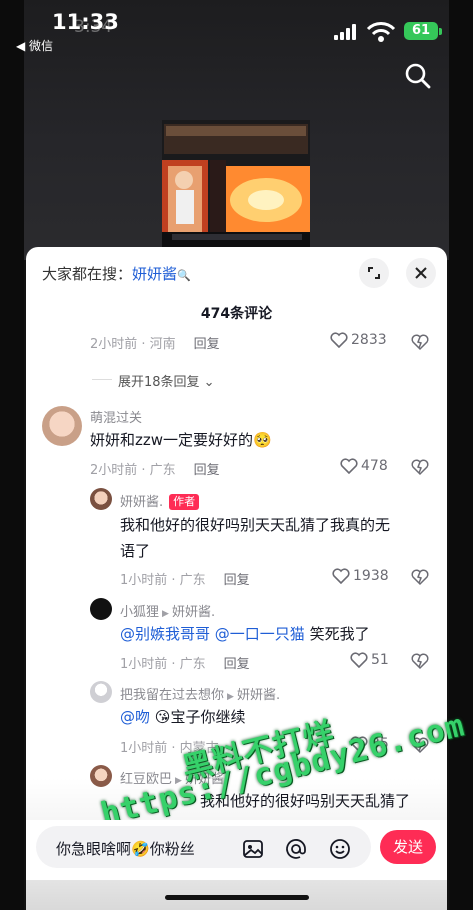 The image size is (473, 910). I want to click on small-search-icon: 🔍, so click(184, 275).